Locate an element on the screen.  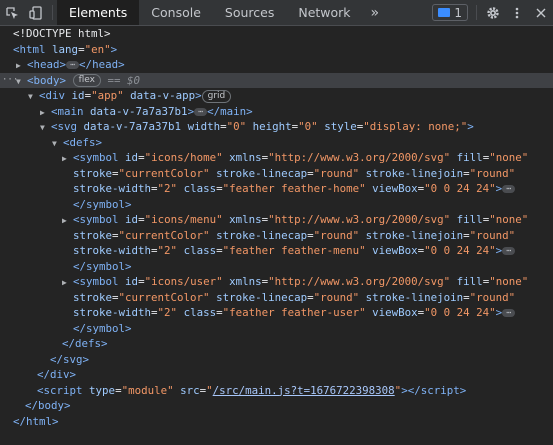
attr-value: "icons/user" is located at coordinates (183, 281).